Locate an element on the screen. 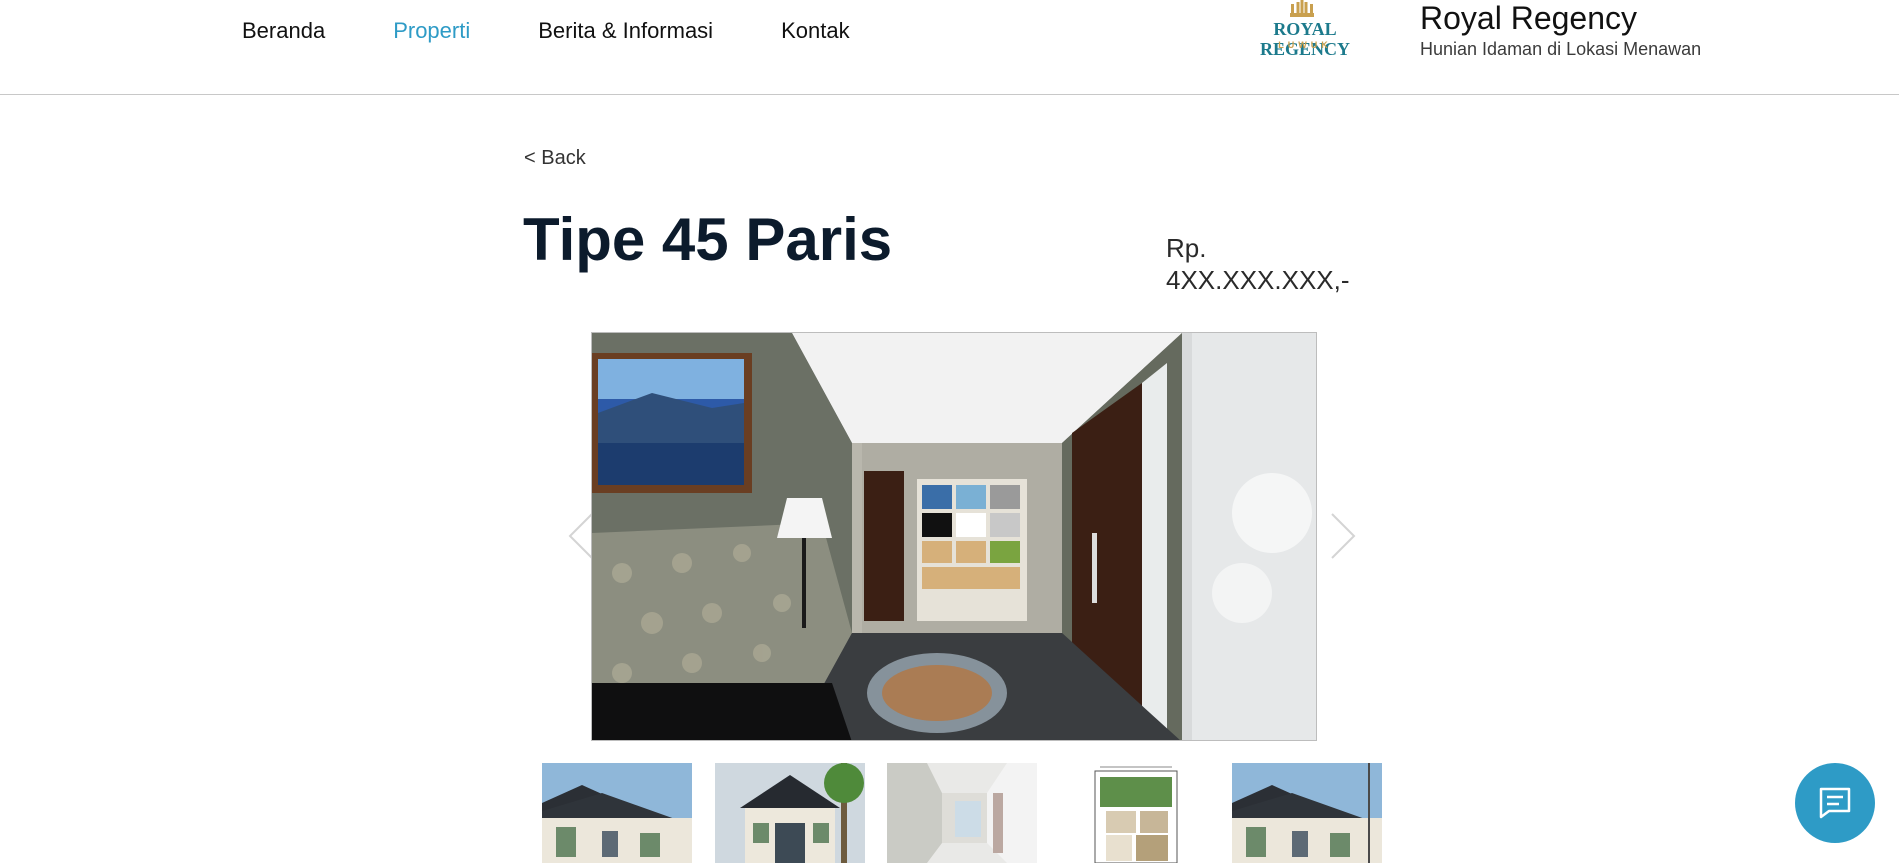 This screenshot has width=1899, height=863. thumbnail-house-front is located at coordinates (790, 813).